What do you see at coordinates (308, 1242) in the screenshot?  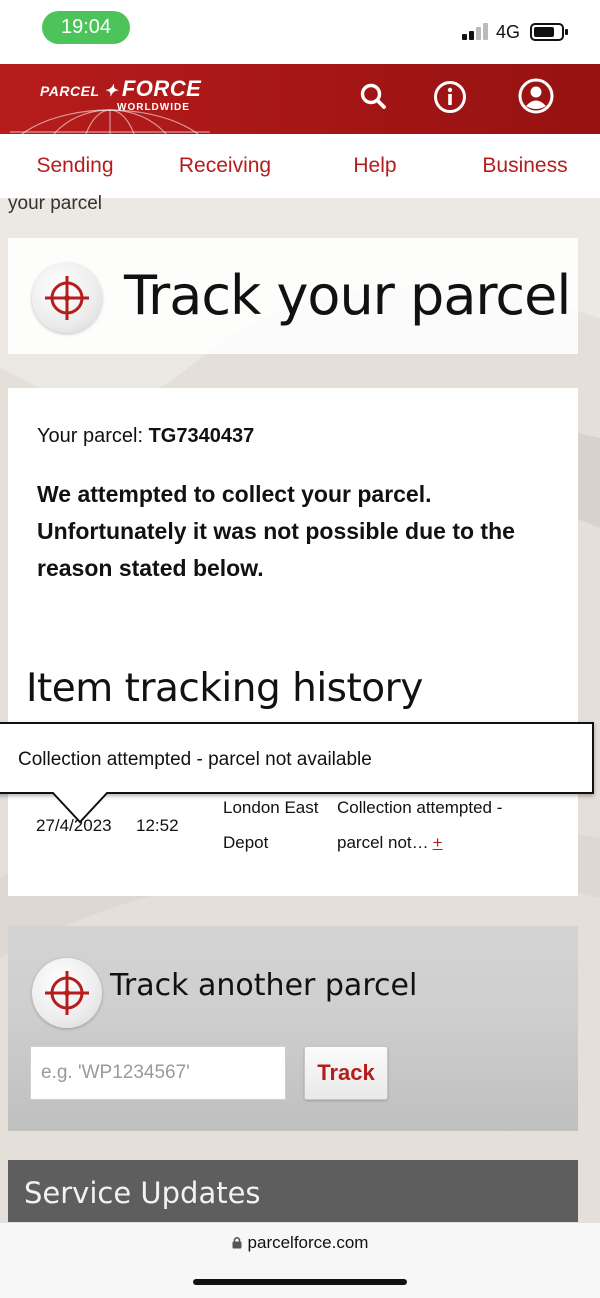 I see `url-text: parcelforce.com` at bounding box center [308, 1242].